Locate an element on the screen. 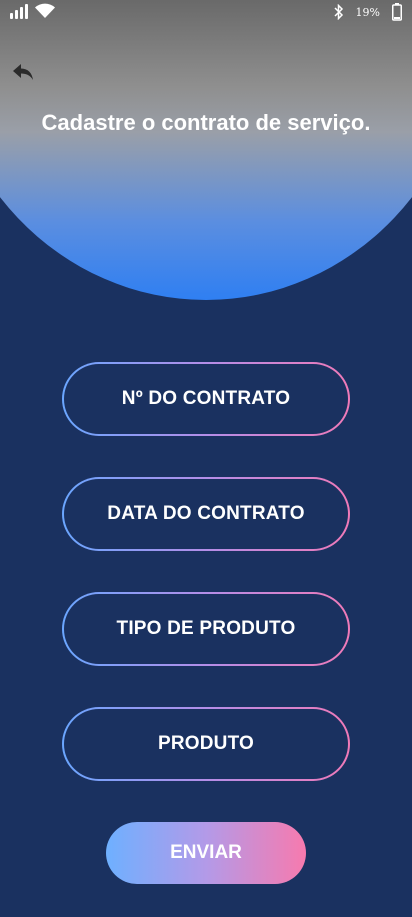 This screenshot has height=917, width=412. bluetooth-icon is located at coordinates (338, 12).